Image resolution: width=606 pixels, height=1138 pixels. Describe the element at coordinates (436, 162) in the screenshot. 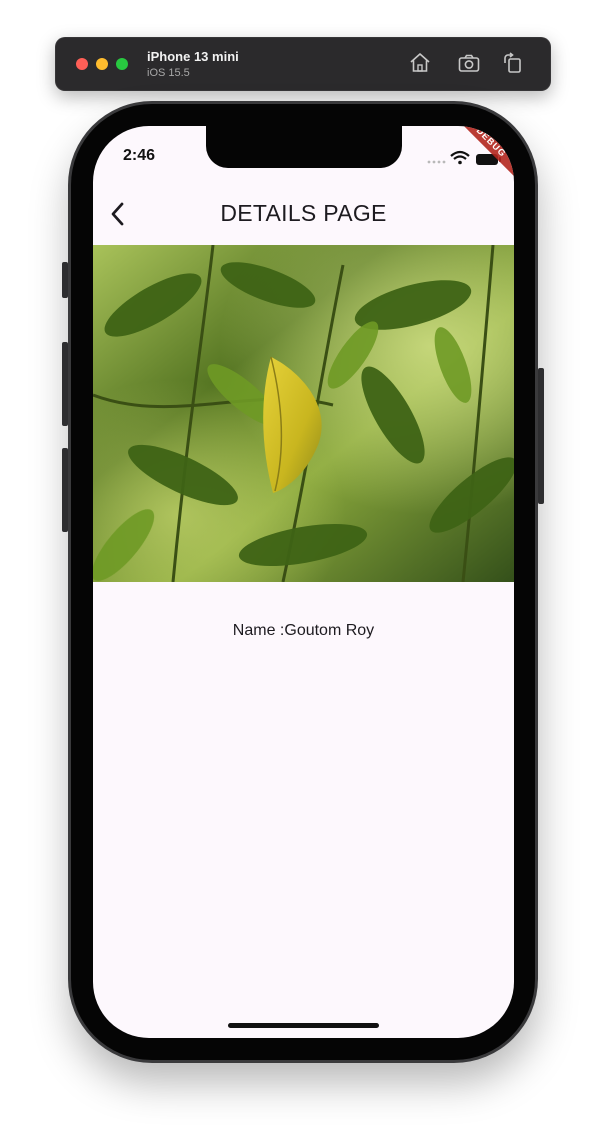

I see `signal-icon` at that location.